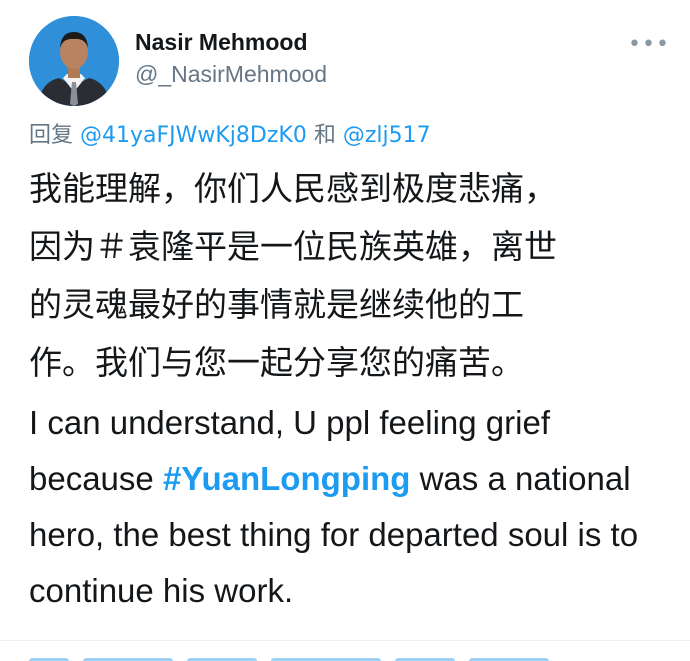  What do you see at coordinates (649, 44) in the screenshot?
I see `more-options-icon: •••` at bounding box center [649, 44].